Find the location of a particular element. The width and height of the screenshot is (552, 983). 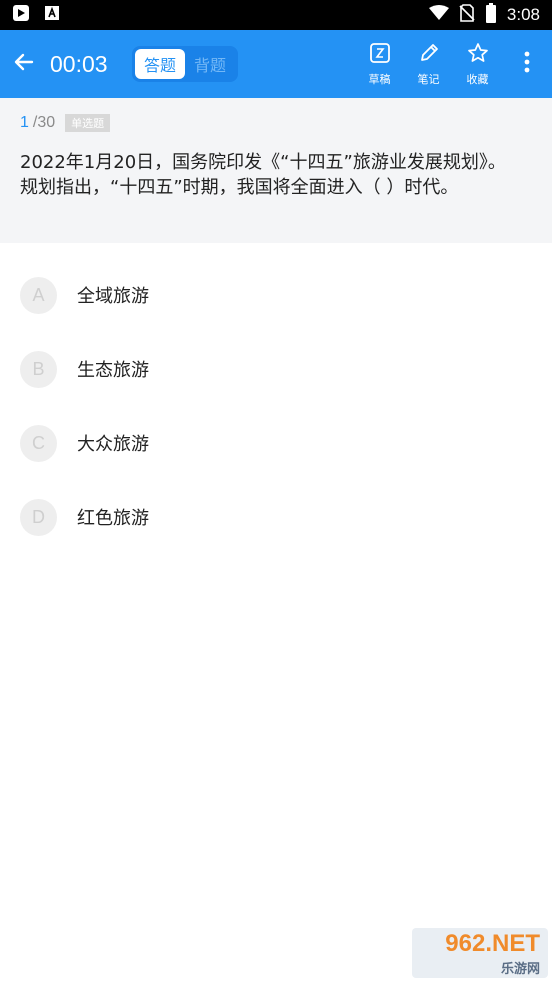

option-text: 红色旅游 is located at coordinates (113, 518).